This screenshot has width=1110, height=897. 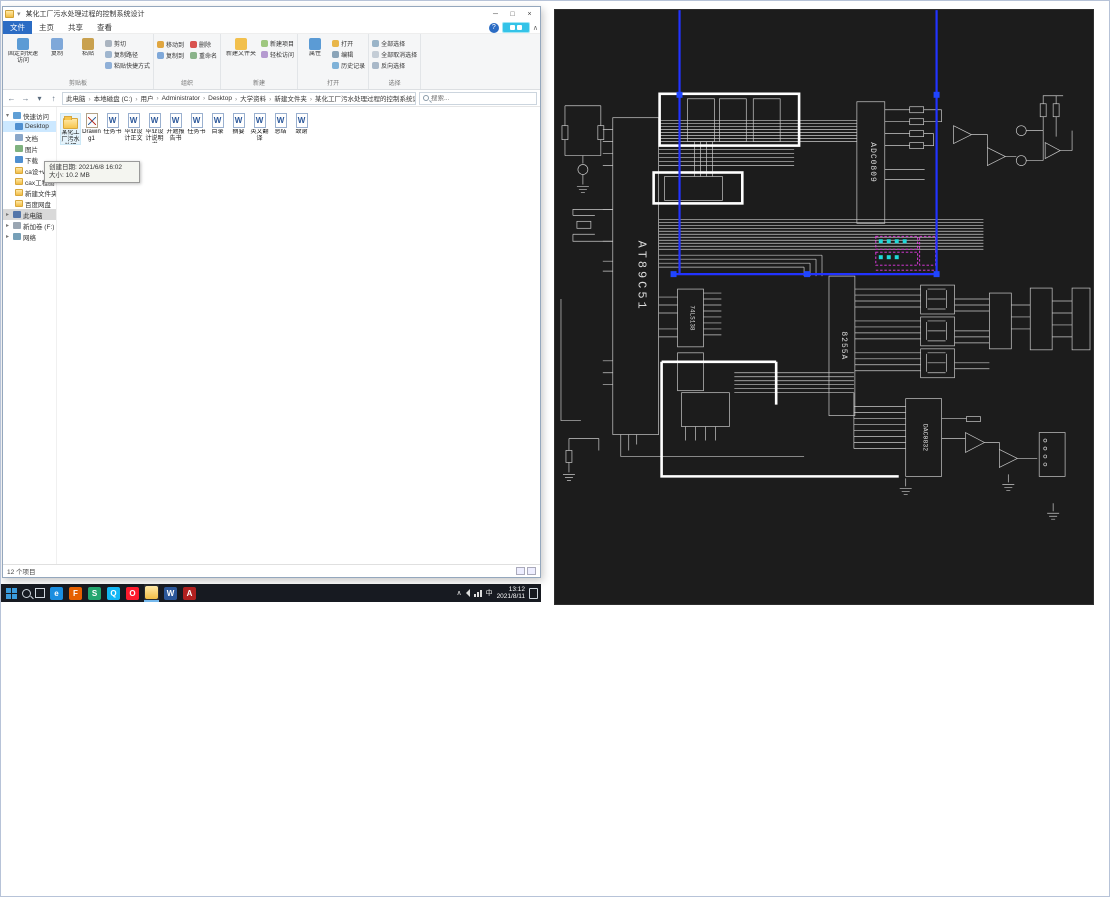 What do you see at coordinates (151, 592) in the screenshot?
I see `taskbar-icon-file-explorer` at bounding box center [151, 592].